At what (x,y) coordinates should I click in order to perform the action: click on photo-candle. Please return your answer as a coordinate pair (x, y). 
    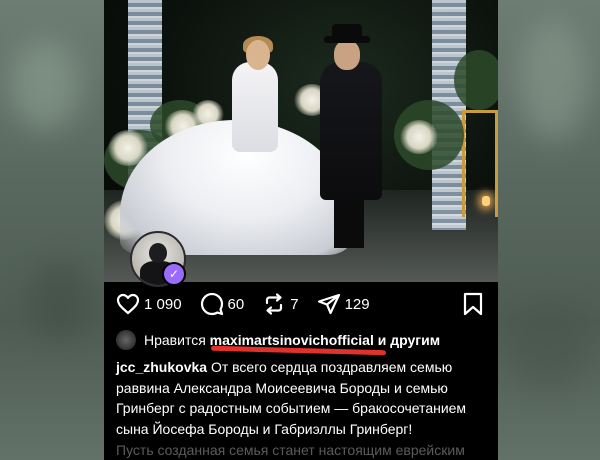
    Looking at the image, I should click on (486, 201).